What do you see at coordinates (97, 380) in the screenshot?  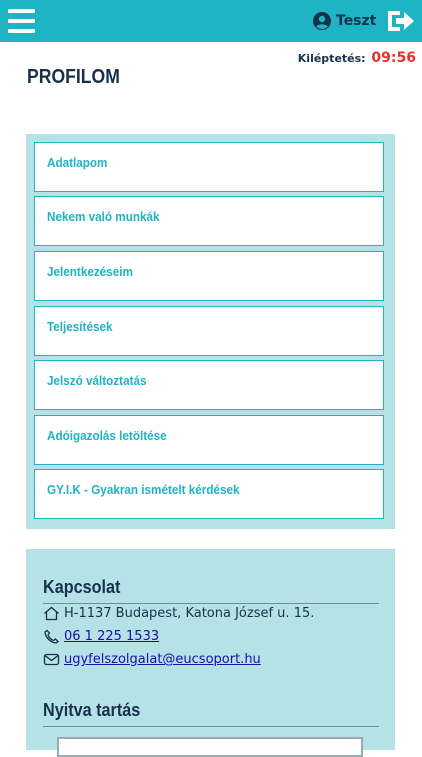 I see `menu-item-label: Jelszó változtatás` at bounding box center [97, 380].